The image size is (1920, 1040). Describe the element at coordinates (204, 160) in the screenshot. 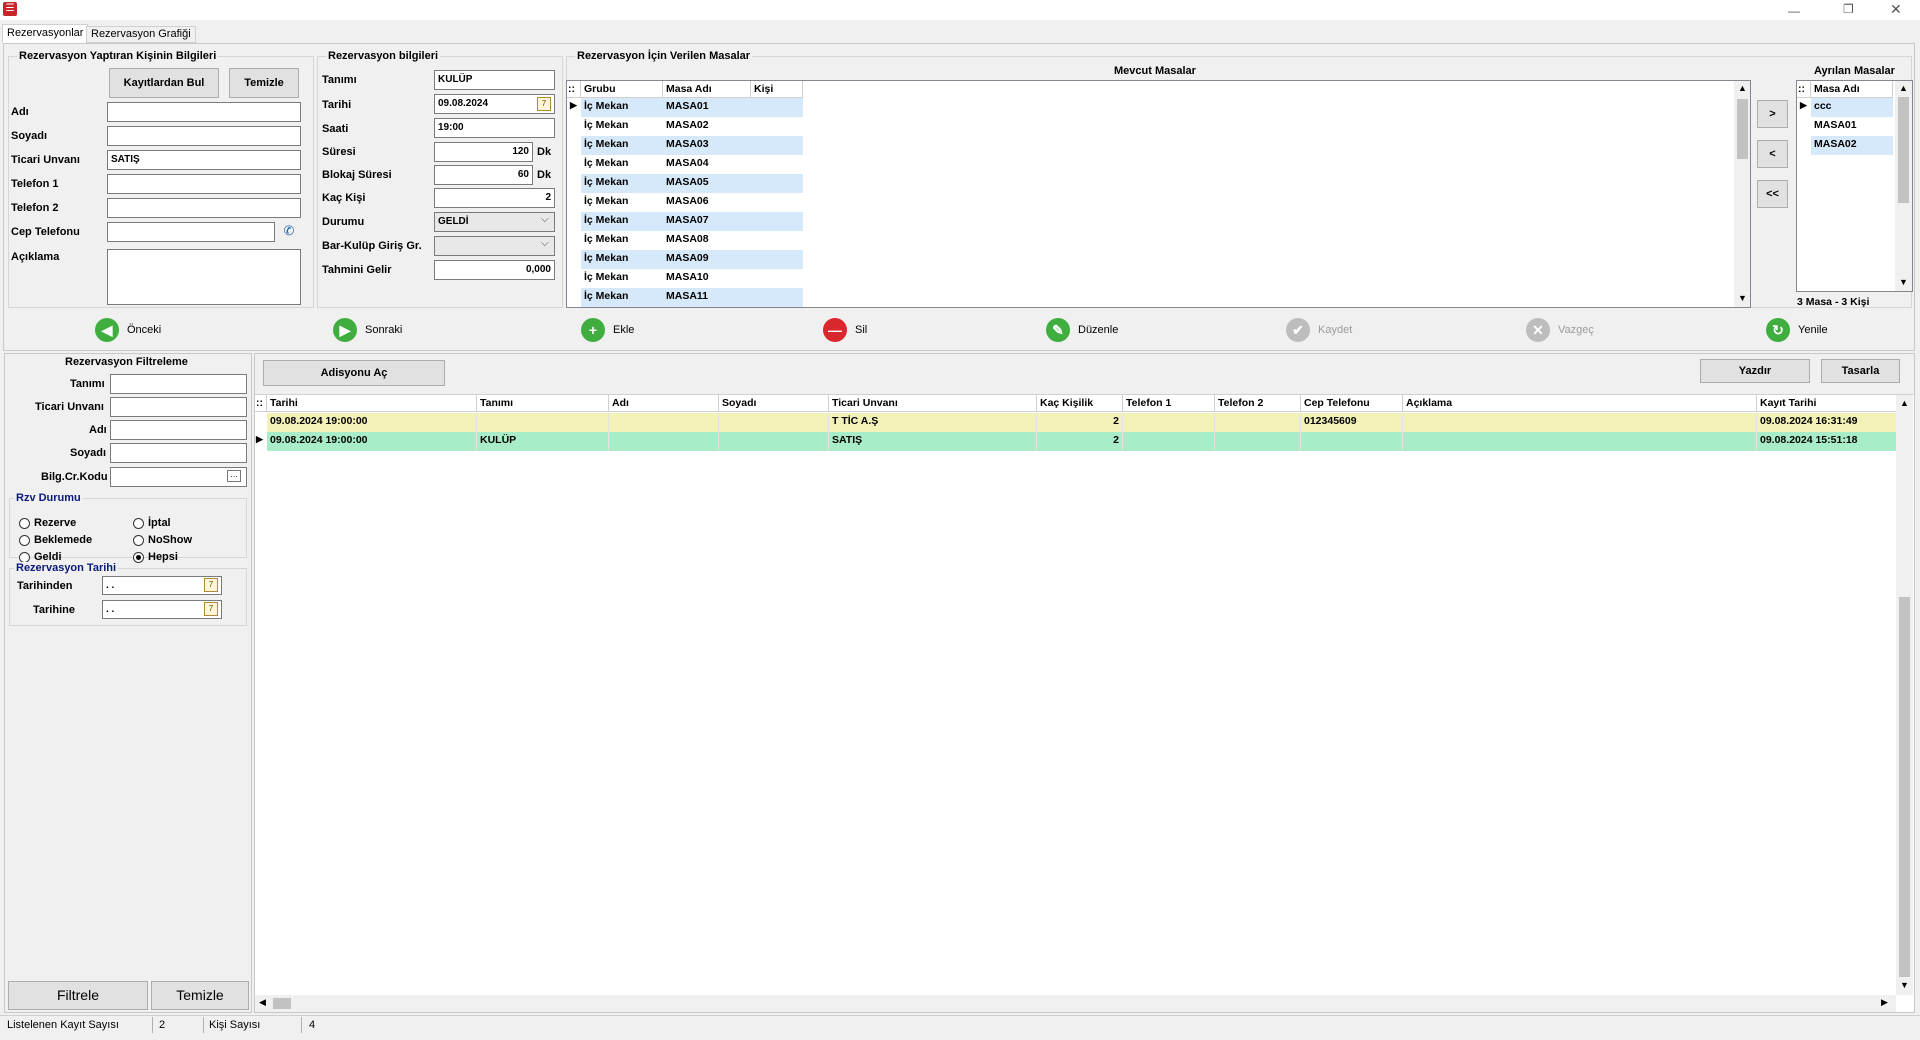

I see `ticari-field: SATIŞ` at that location.